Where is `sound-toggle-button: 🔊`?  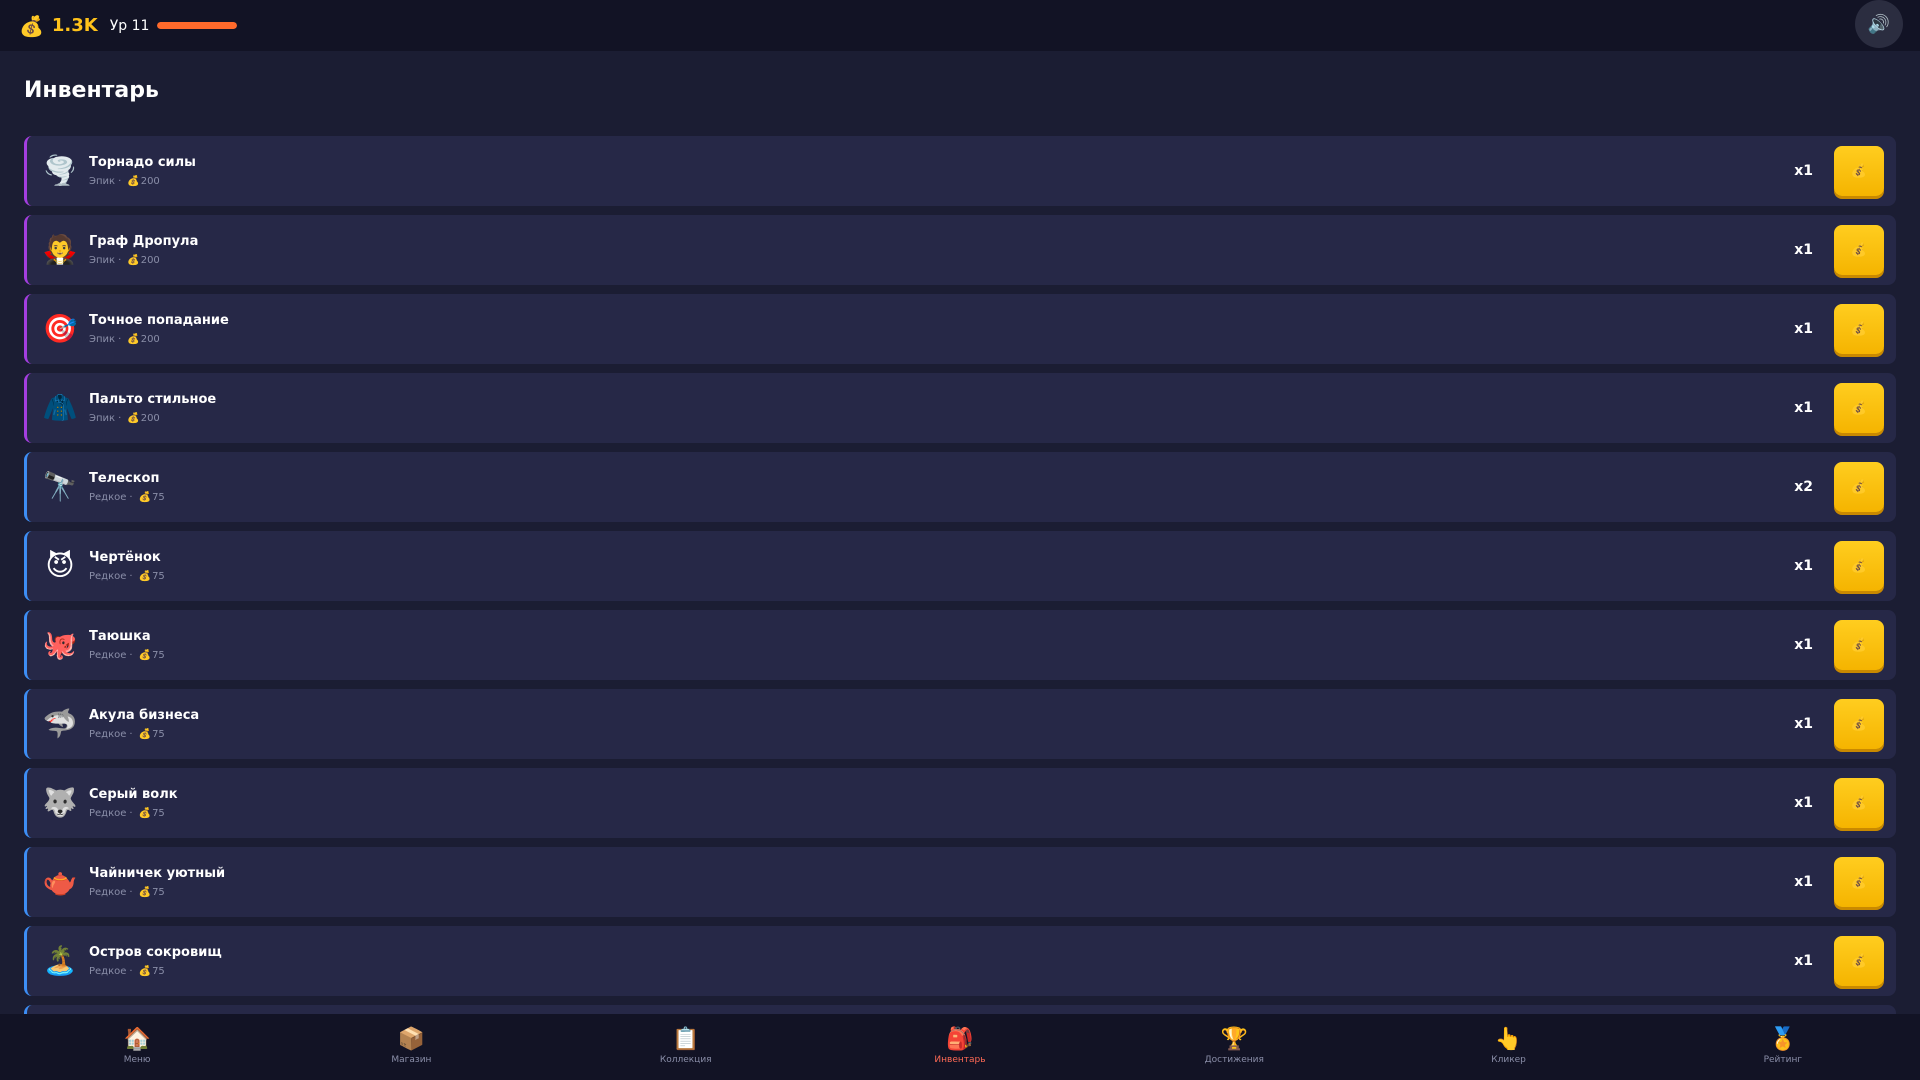 sound-toggle-button: 🔊 is located at coordinates (1879, 24).